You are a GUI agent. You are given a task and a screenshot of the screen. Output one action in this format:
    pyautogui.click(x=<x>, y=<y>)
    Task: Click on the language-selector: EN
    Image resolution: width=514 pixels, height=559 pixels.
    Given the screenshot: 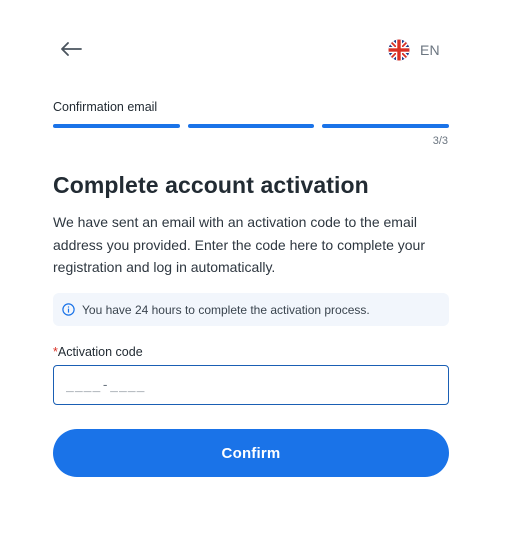 What is the action you would take?
    pyautogui.click(x=414, y=50)
    